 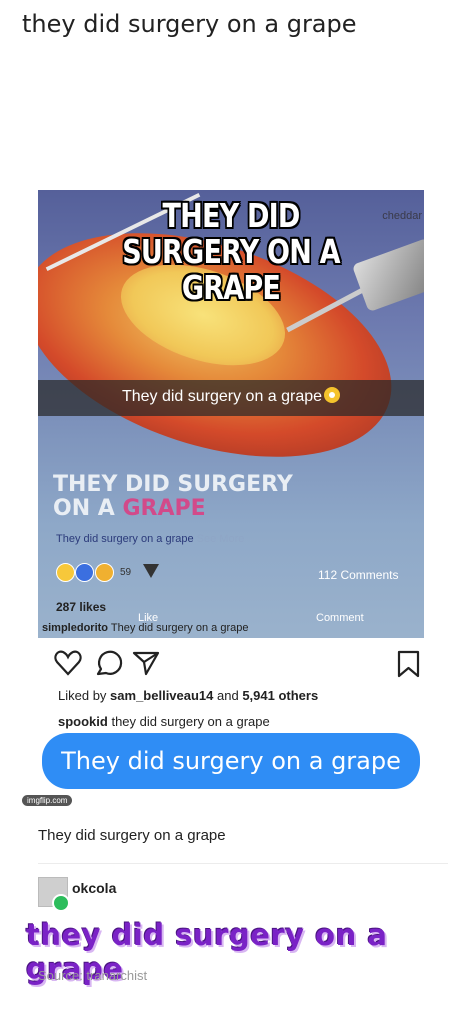 I want to click on overlay-line1: THEY DID SURGERY, so click(x=173, y=484).